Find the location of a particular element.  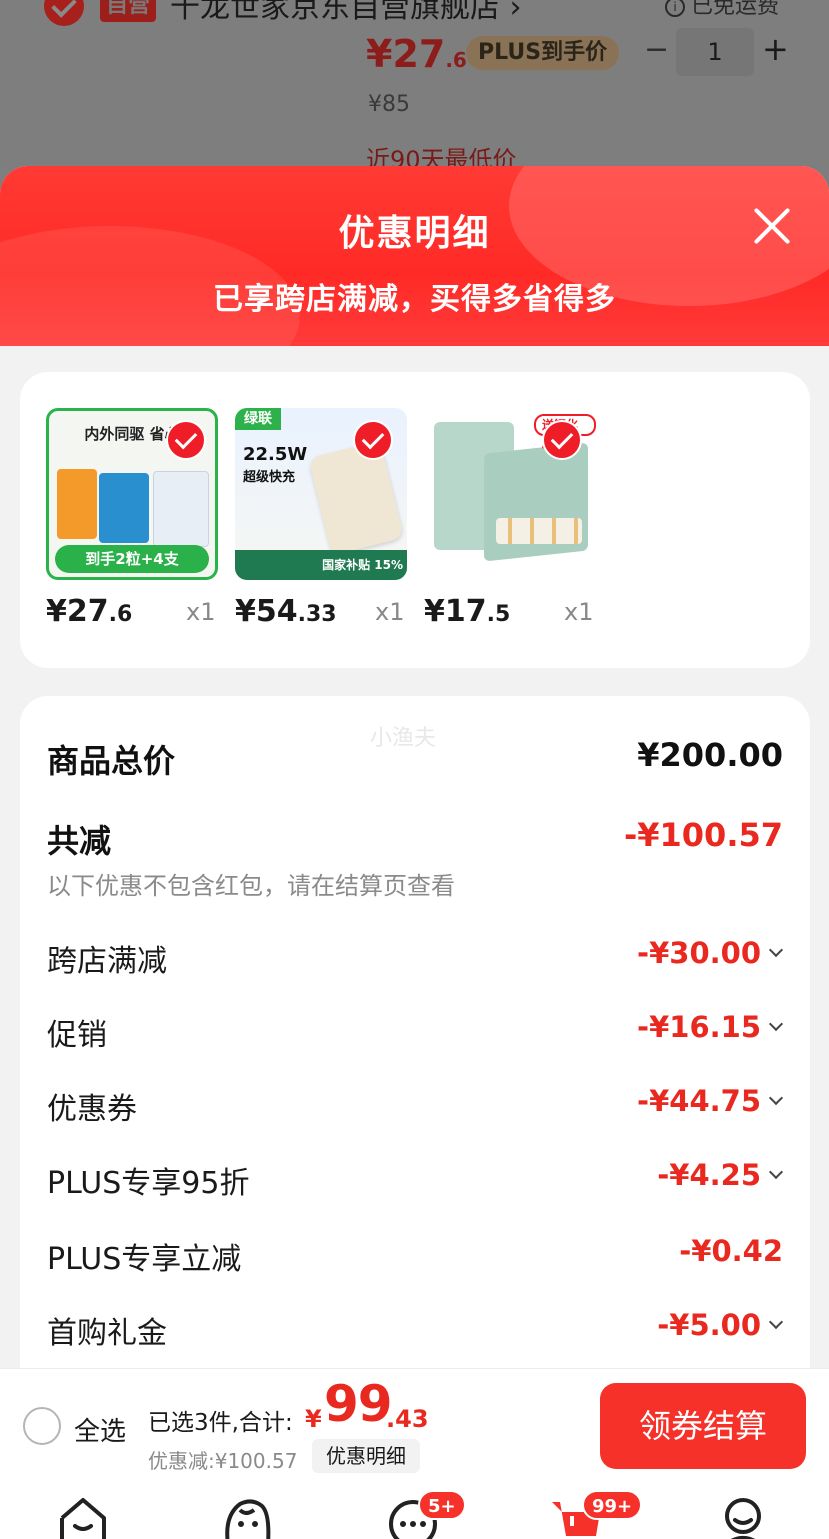

select-all-label: 全选 is located at coordinates (100, 1429).